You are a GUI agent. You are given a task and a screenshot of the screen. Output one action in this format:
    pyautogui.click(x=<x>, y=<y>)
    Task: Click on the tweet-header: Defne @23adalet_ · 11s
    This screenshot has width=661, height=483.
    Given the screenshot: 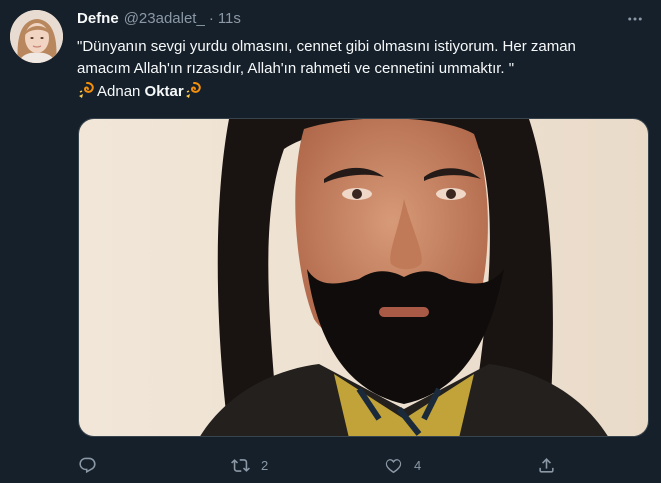 What is the action you would take?
    pyautogui.click(x=363, y=19)
    